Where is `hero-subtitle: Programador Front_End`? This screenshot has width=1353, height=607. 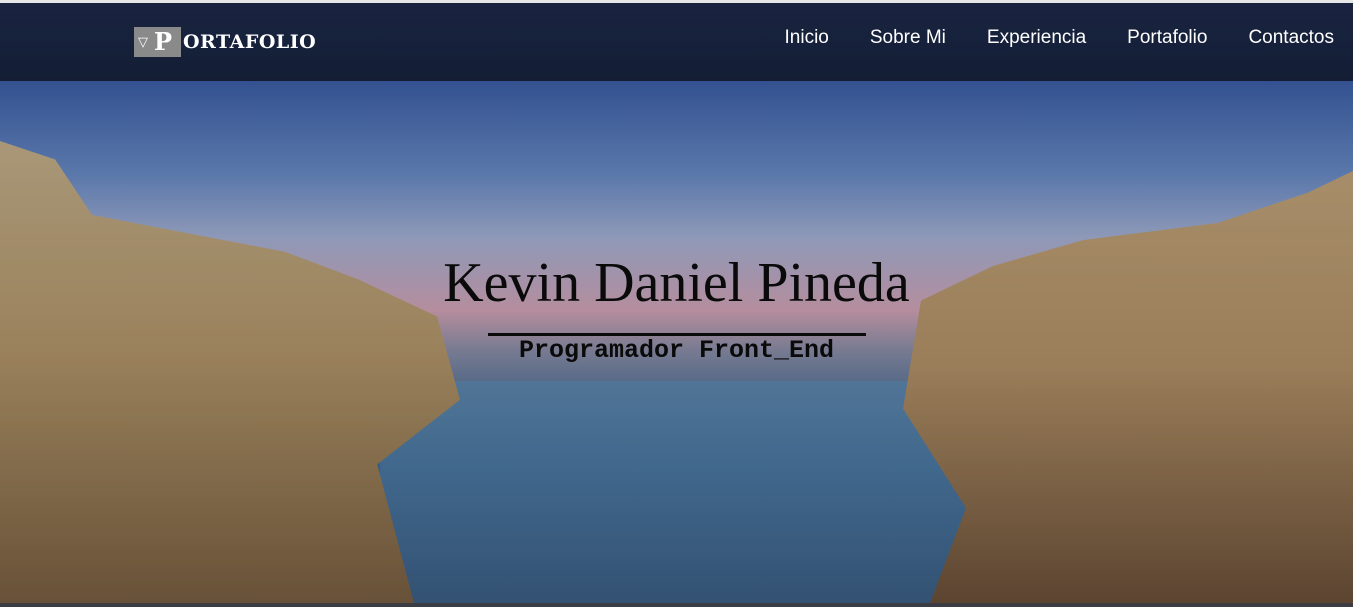 hero-subtitle: Programador Front_End is located at coordinates (676, 350).